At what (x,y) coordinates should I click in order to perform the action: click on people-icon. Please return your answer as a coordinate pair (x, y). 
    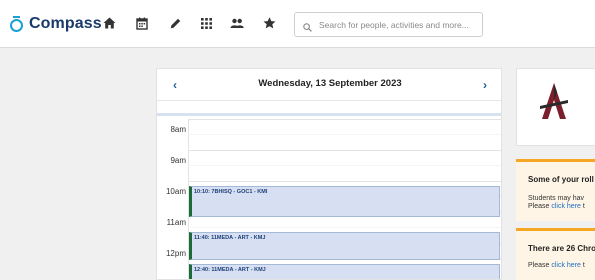
    Looking at the image, I should click on (237, 23).